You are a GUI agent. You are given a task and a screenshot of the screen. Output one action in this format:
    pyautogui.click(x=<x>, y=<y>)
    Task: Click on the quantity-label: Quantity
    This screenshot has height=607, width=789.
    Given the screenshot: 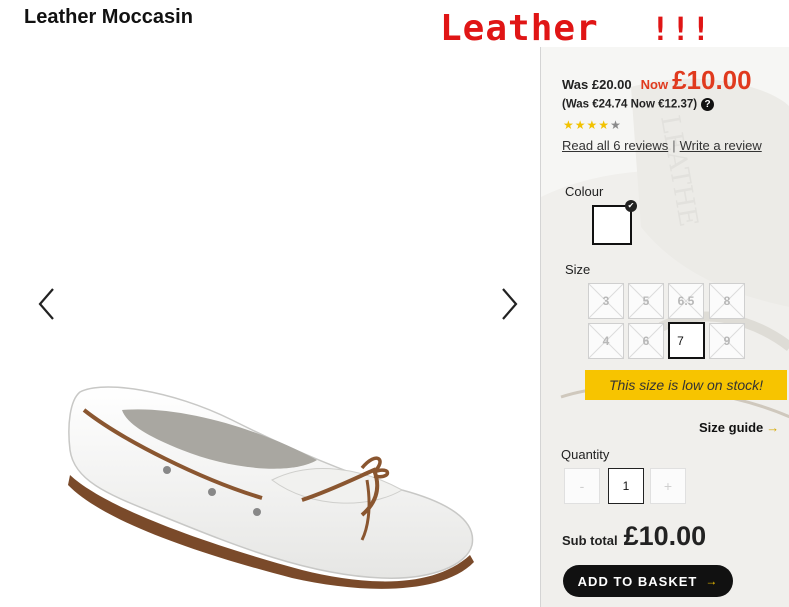 What is the action you would take?
    pyautogui.click(x=585, y=454)
    